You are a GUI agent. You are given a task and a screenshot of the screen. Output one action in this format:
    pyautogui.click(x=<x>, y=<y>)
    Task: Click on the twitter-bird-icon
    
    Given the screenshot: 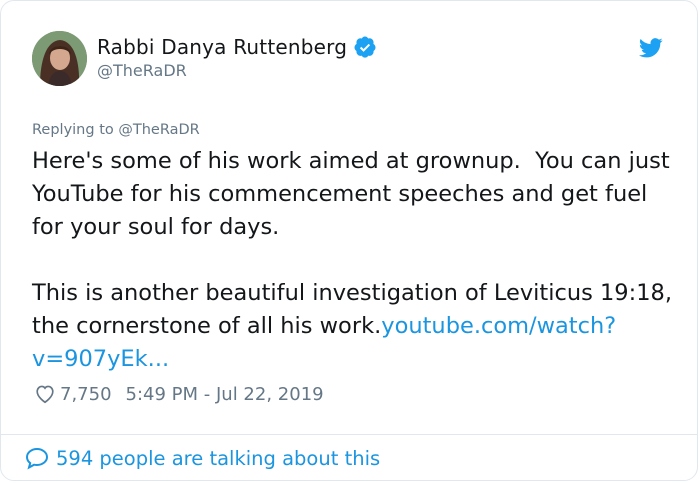 What is the action you would take?
    pyautogui.click(x=651, y=48)
    